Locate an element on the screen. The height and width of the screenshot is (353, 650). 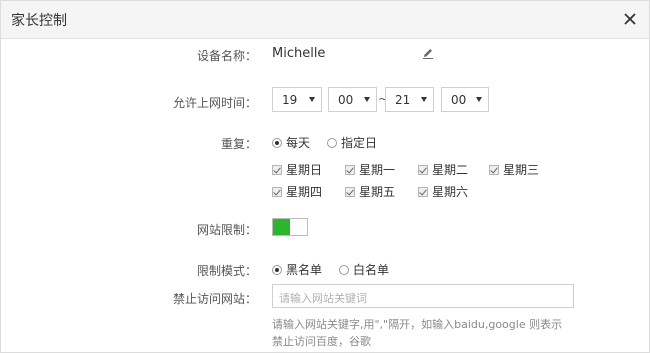
start-hour-select: 19 is located at coordinates (297, 99).